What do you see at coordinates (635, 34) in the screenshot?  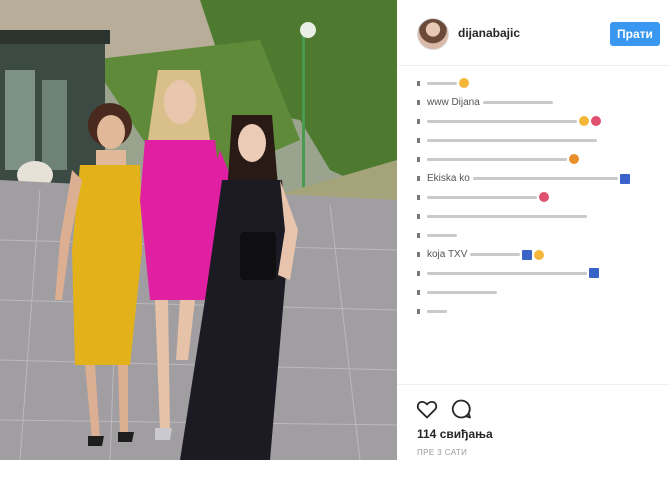 I see `follow-button: Прати` at bounding box center [635, 34].